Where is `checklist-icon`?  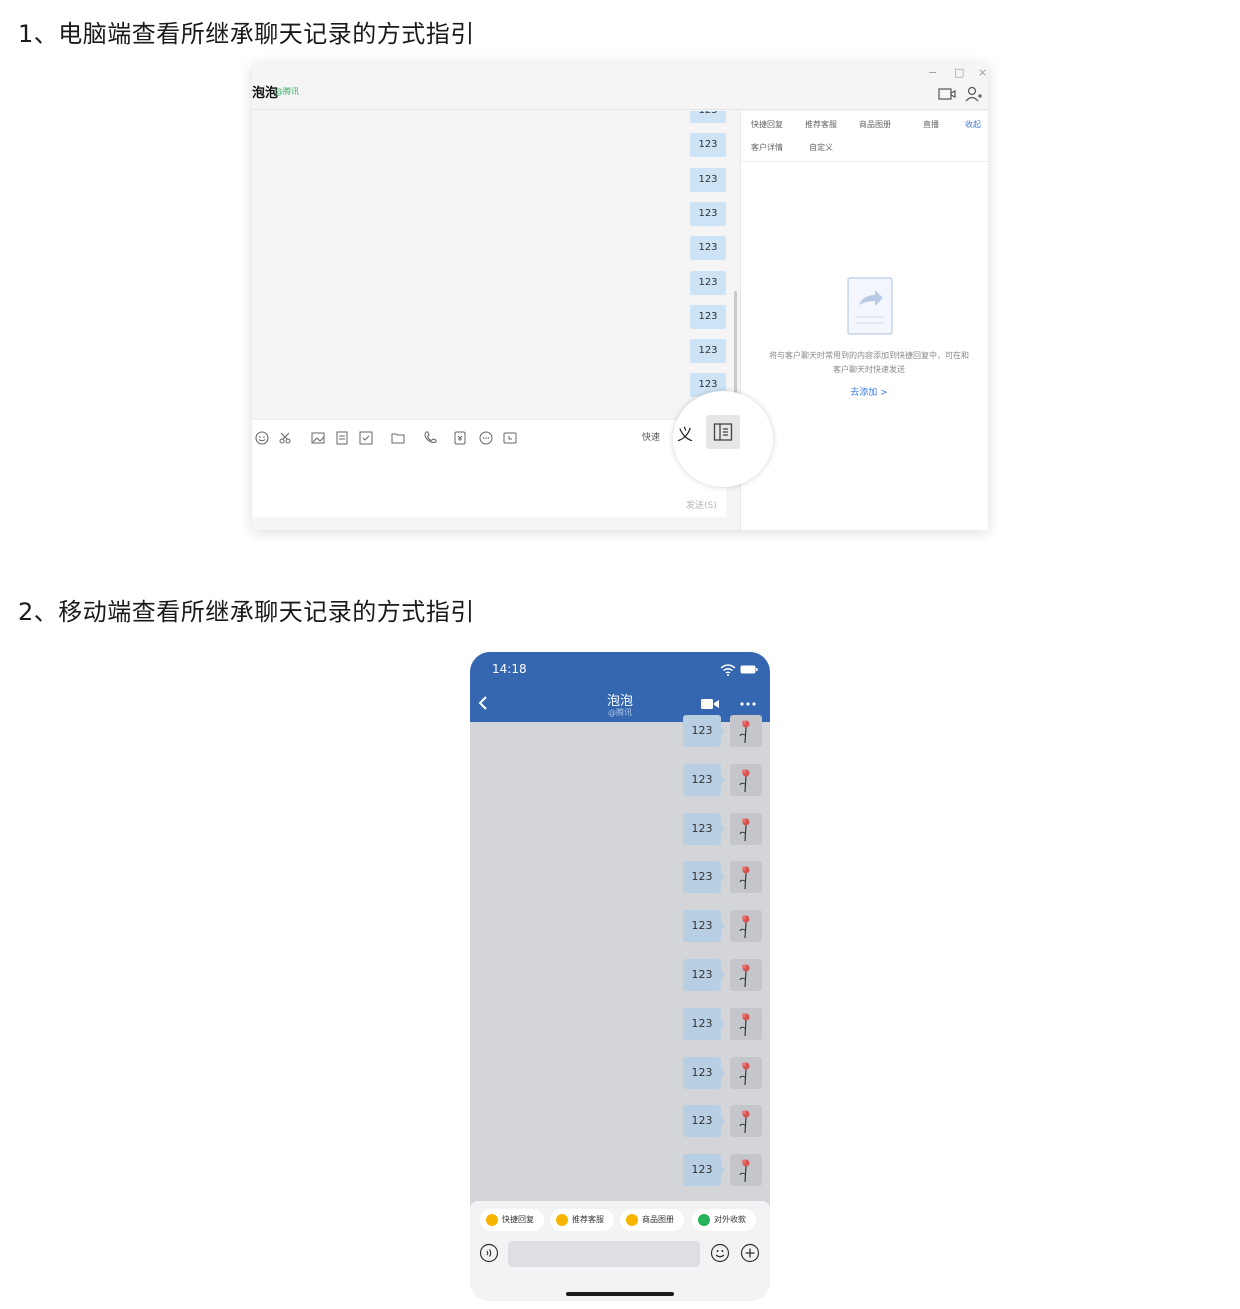 checklist-icon is located at coordinates (366, 438).